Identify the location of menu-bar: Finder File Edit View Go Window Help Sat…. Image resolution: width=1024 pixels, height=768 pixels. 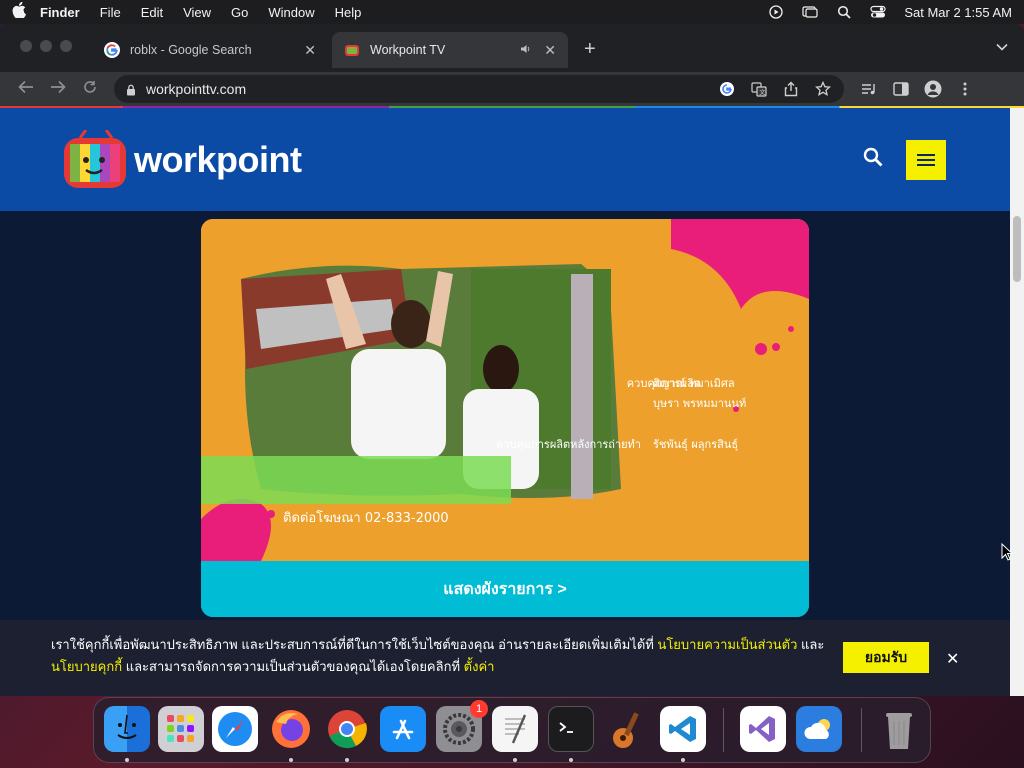
(512, 12).